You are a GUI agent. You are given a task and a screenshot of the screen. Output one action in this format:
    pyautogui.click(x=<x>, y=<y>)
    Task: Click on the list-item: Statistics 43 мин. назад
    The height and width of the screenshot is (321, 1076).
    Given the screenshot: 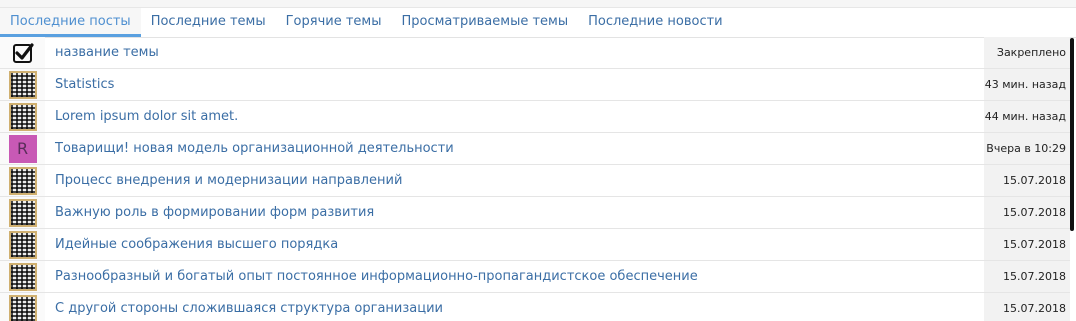 What is the action you would take?
    pyautogui.click(x=535, y=85)
    